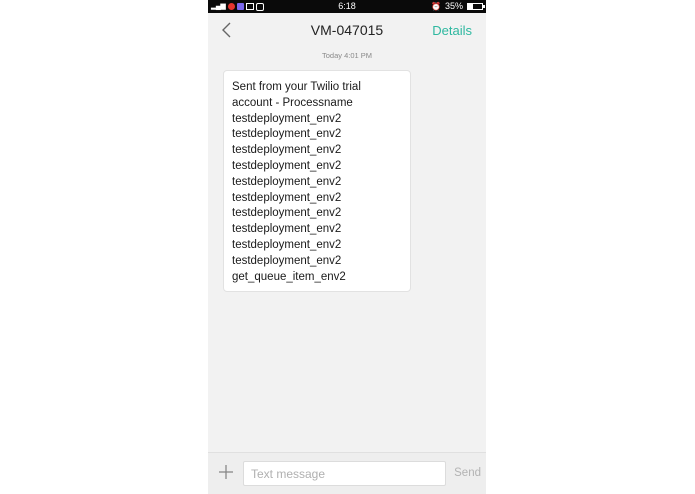  Describe the element at coordinates (470, 6) in the screenshot. I see `battery-level` at that location.